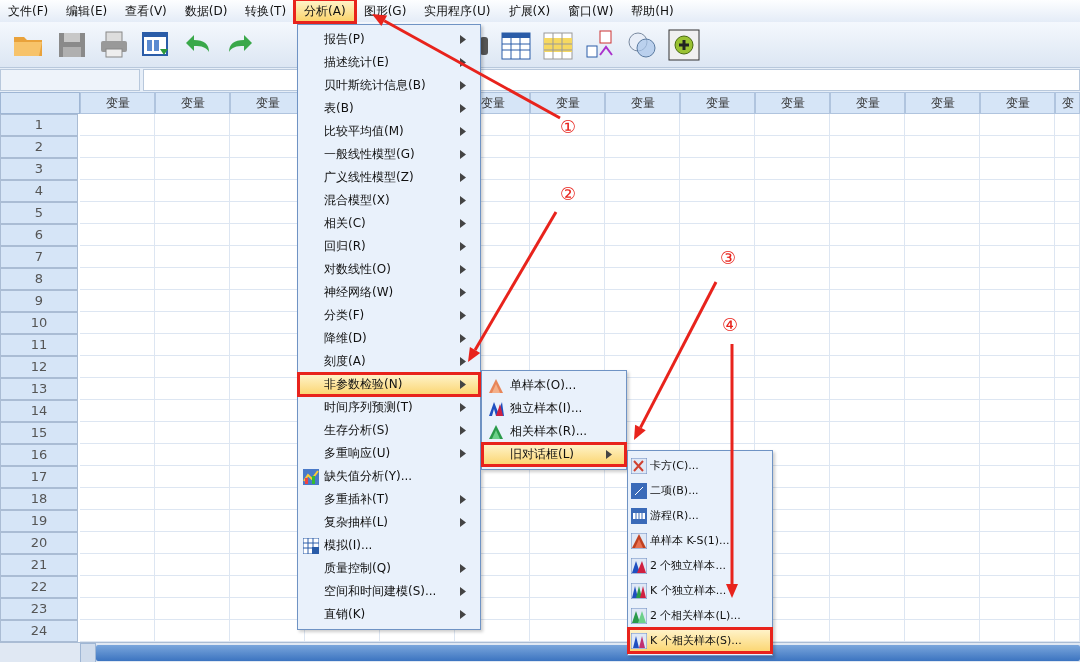 Image resolution: width=1080 pixels, height=662 pixels. I want to click on menu-item: 转换(T), so click(266, 11).